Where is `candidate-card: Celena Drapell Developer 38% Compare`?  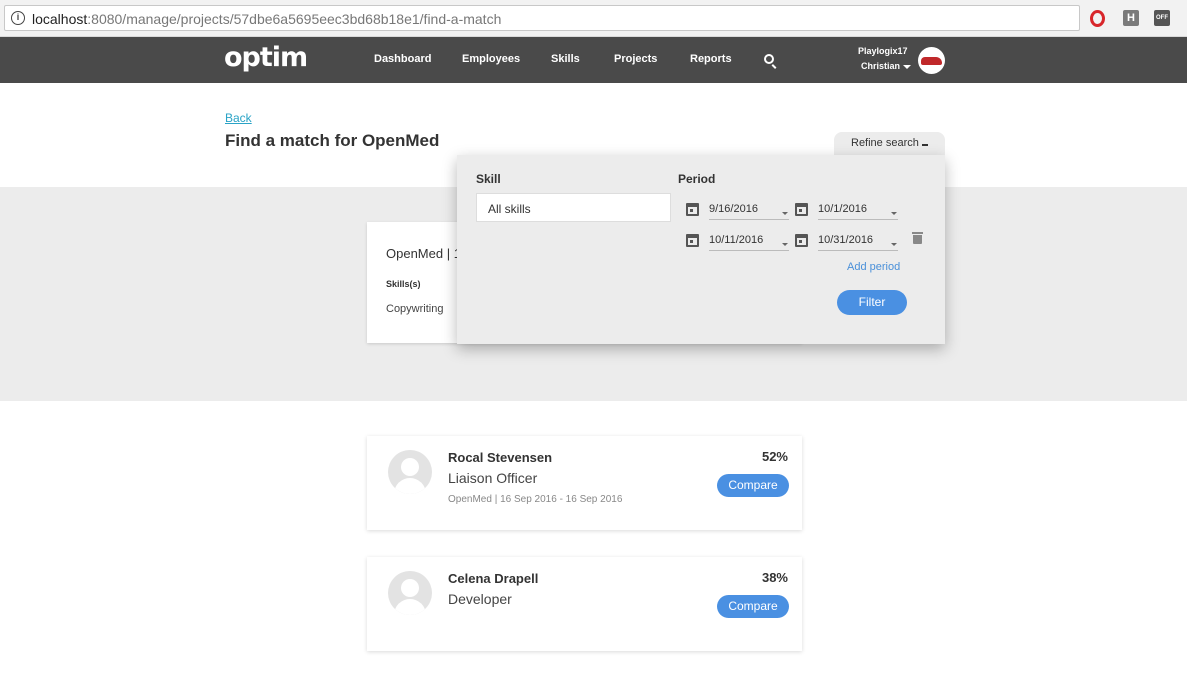
candidate-card: Celena Drapell Developer 38% Compare is located at coordinates (584, 604).